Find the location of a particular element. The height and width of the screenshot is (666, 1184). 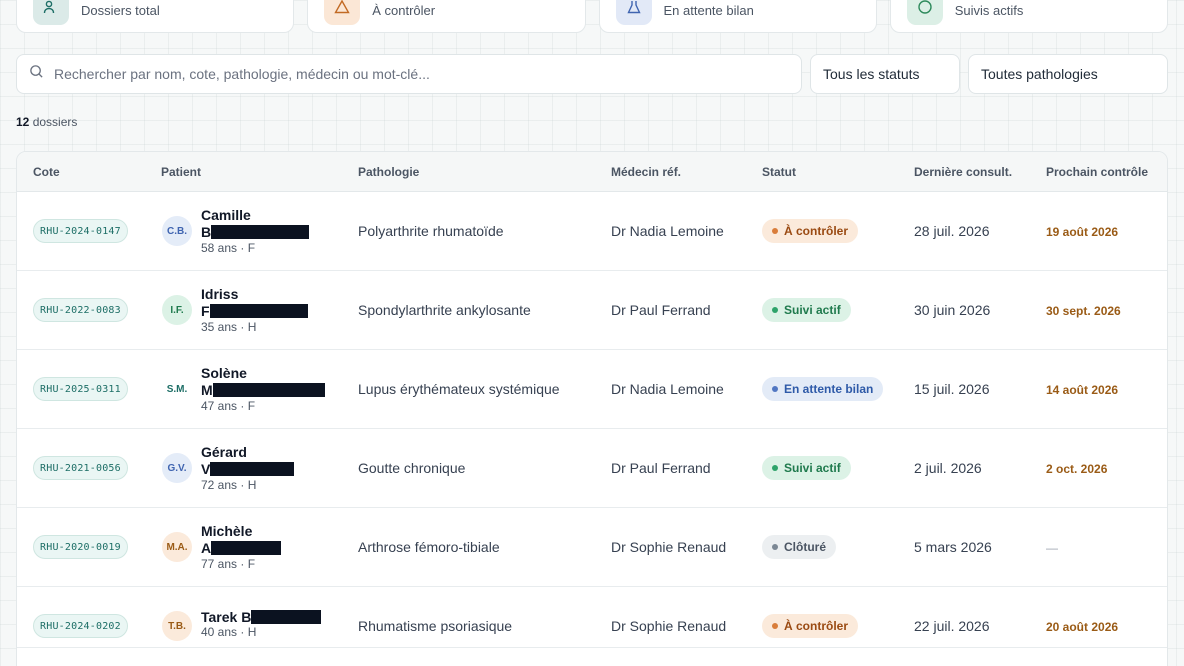

patient-age-sex: 72 ans · H is located at coordinates (229, 485).